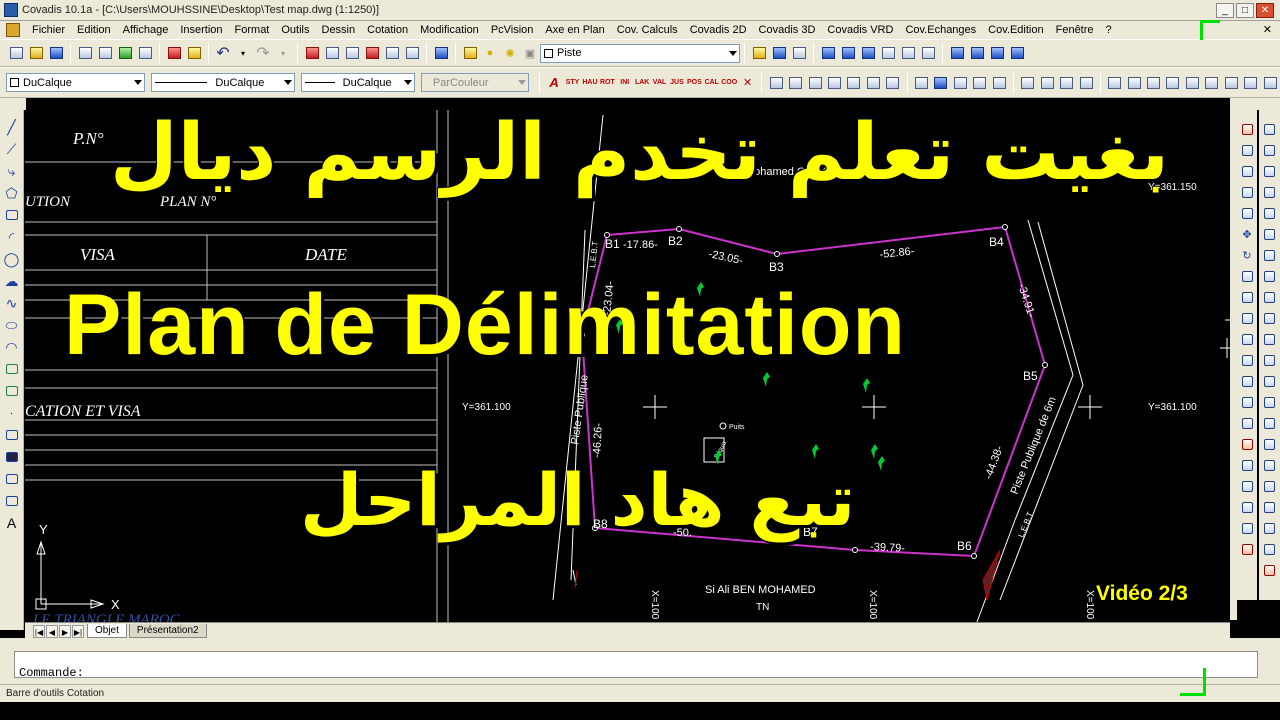 This screenshot has width=1280, height=720. Describe the element at coordinates (530, 53) in the screenshot. I see `layer-lock-icon: ▣` at that location.